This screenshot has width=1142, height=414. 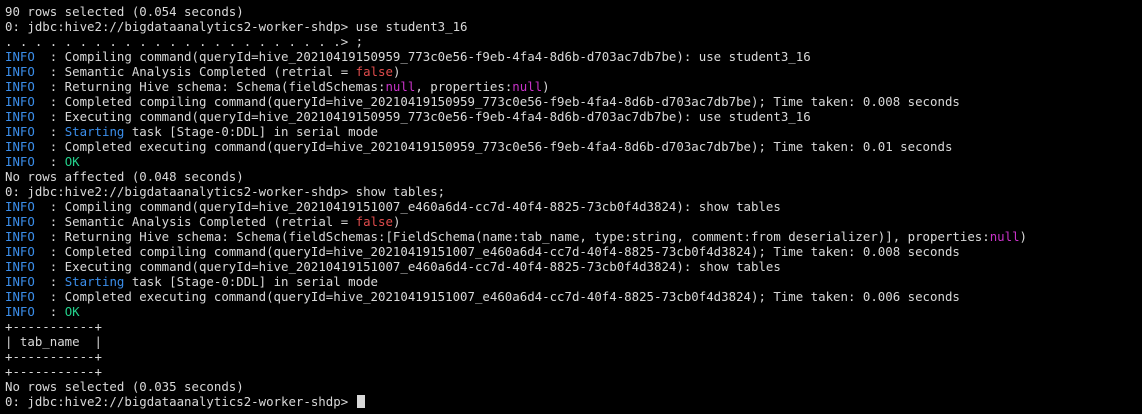 What do you see at coordinates (124, 11) in the screenshot?
I see `terminal-text: 90 rows selected (0.054 seconds)` at bounding box center [124, 11].